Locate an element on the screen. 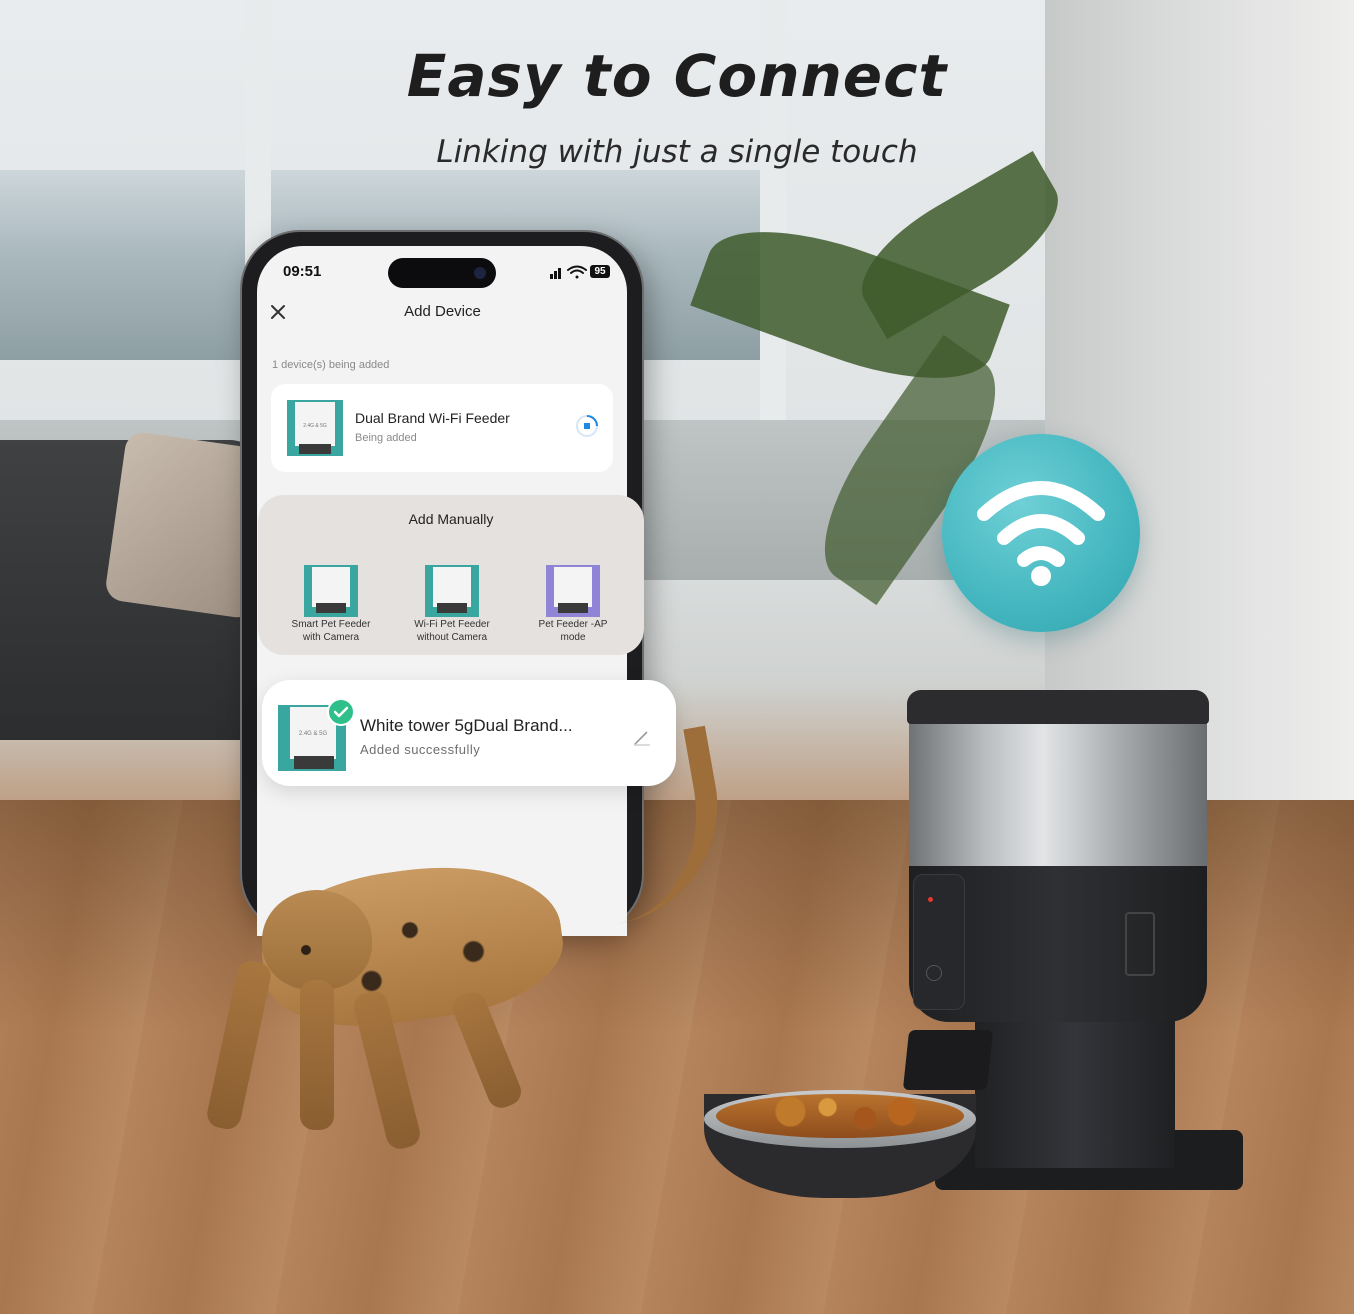 This screenshot has width=1354, height=1314. status-time: 09:51 is located at coordinates (302, 271).